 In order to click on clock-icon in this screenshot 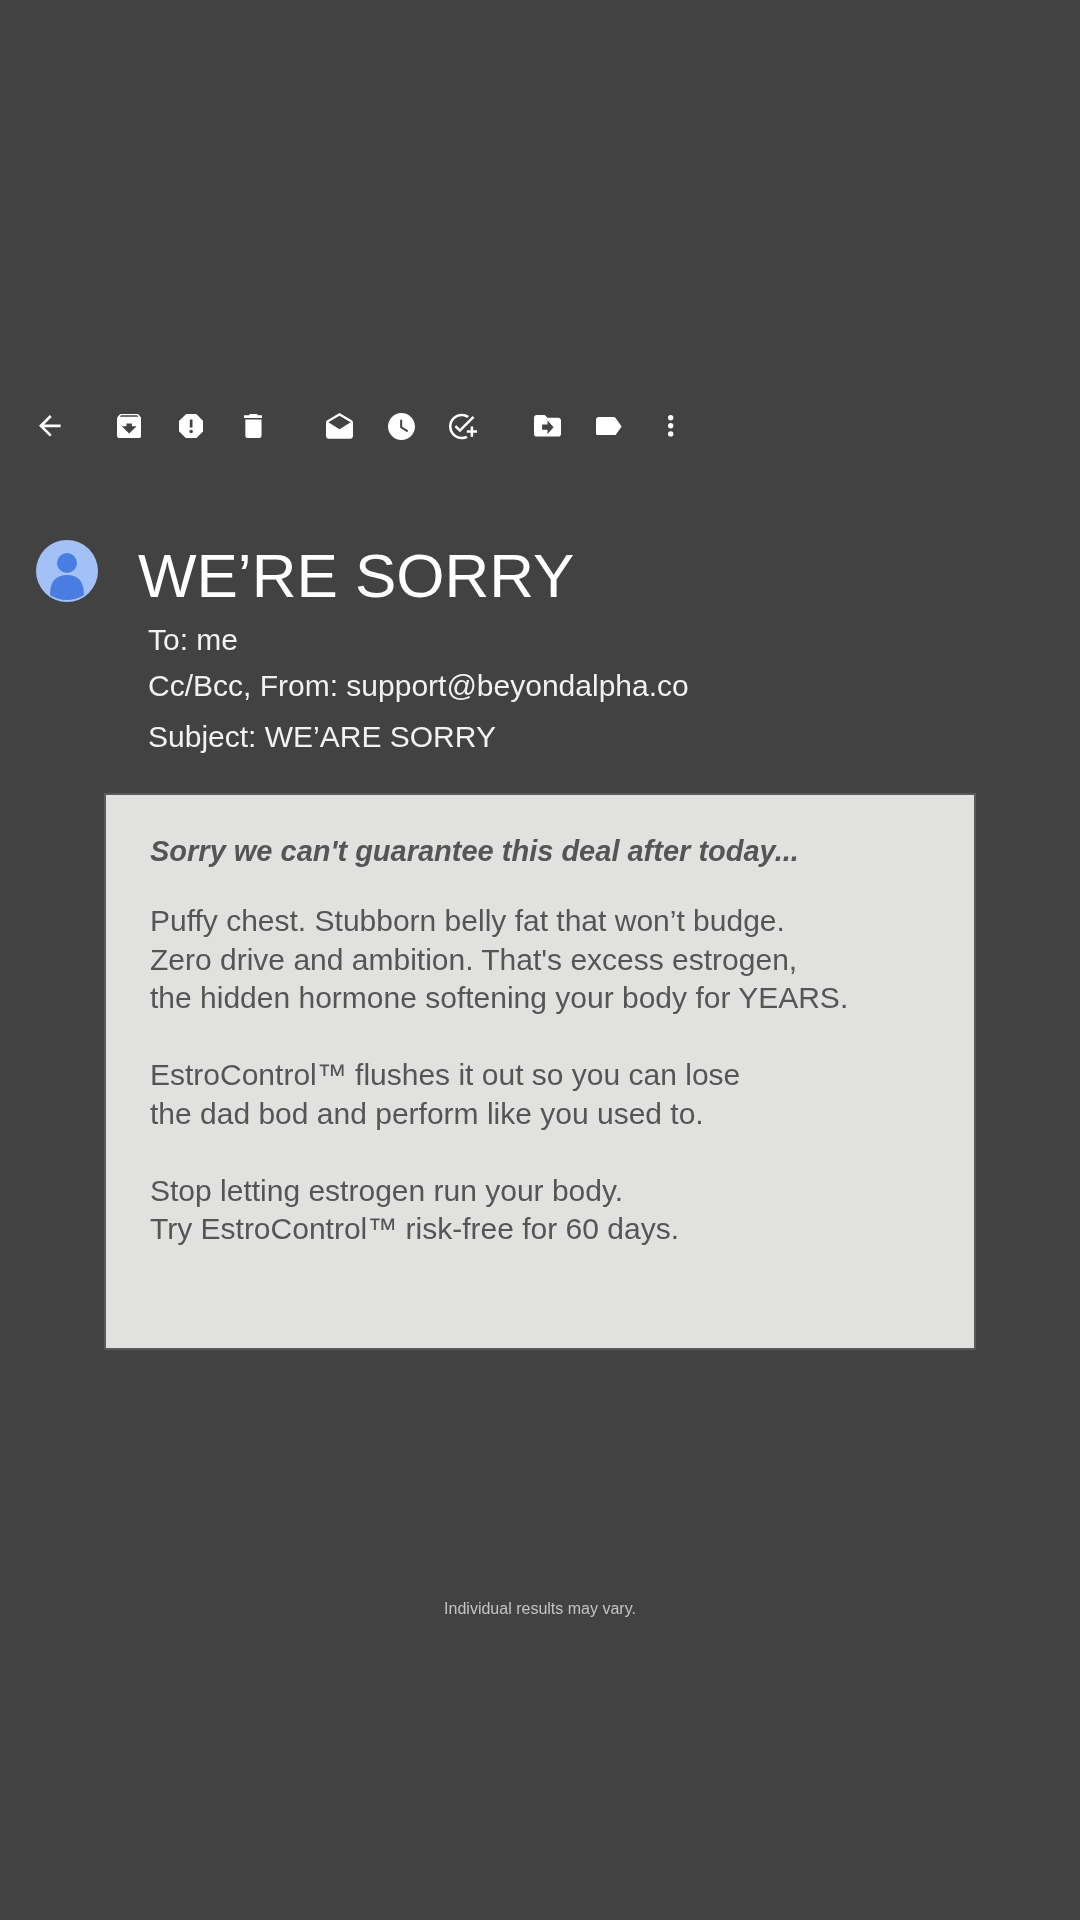, I will do `click(401, 426)`.